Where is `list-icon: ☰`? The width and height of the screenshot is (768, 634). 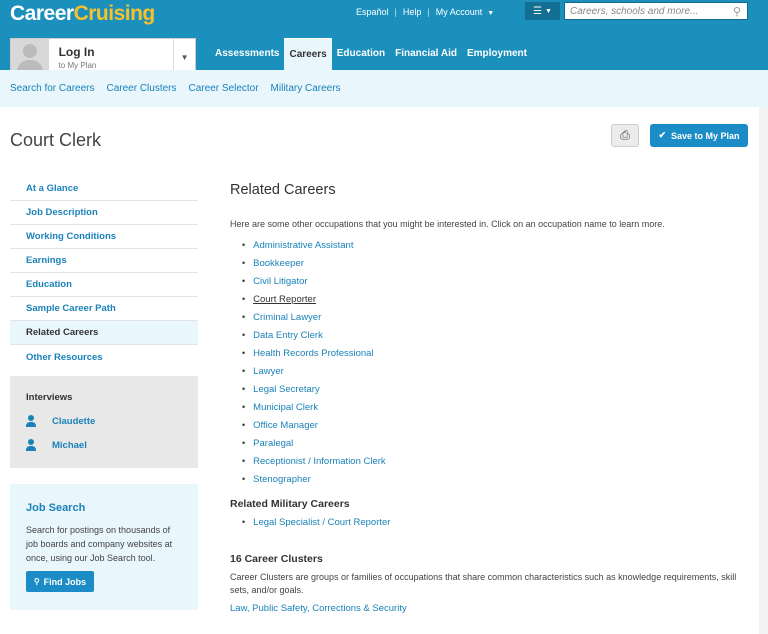 list-icon: ☰ is located at coordinates (538, 11).